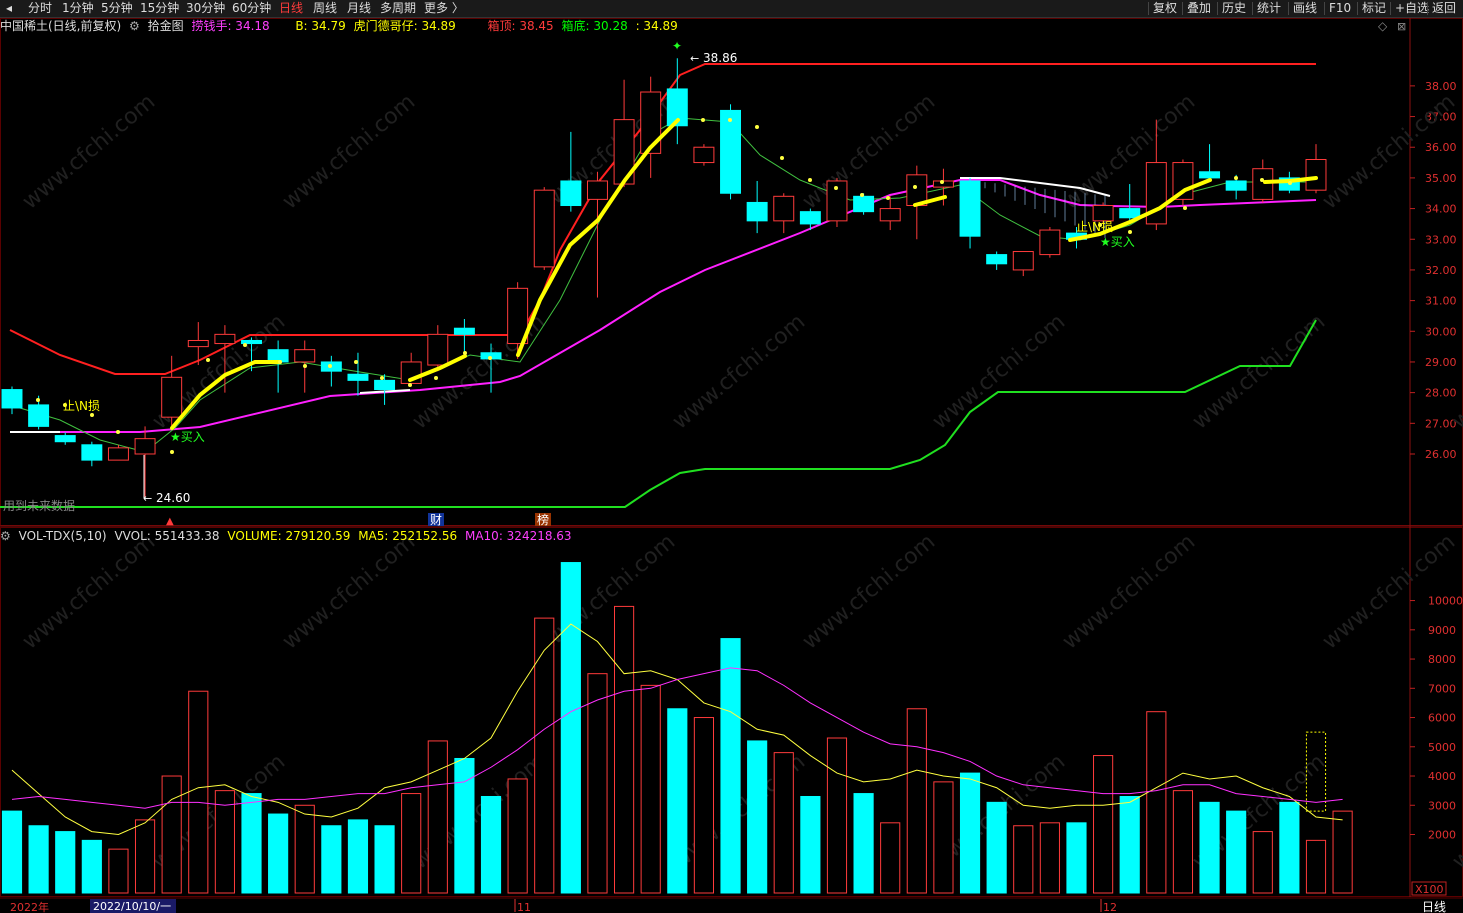 The height and width of the screenshot is (913, 1463). I want to click on toolbar-button-4: 画线, so click(1305, 8).